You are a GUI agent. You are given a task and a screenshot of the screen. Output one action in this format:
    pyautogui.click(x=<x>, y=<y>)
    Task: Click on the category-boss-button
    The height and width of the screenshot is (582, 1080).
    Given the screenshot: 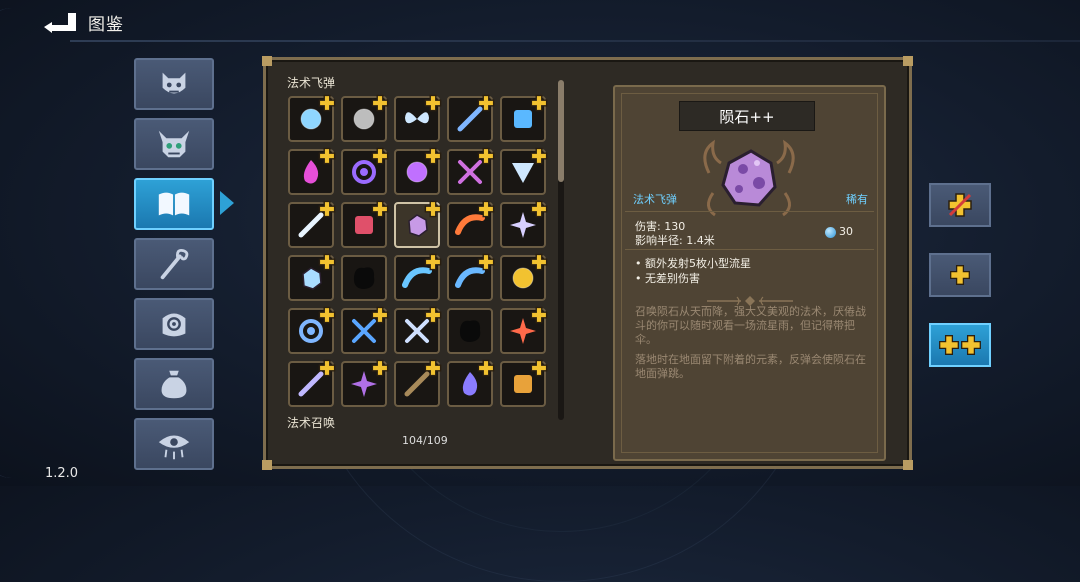 What is the action you would take?
    pyautogui.click(x=174, y=144)
    